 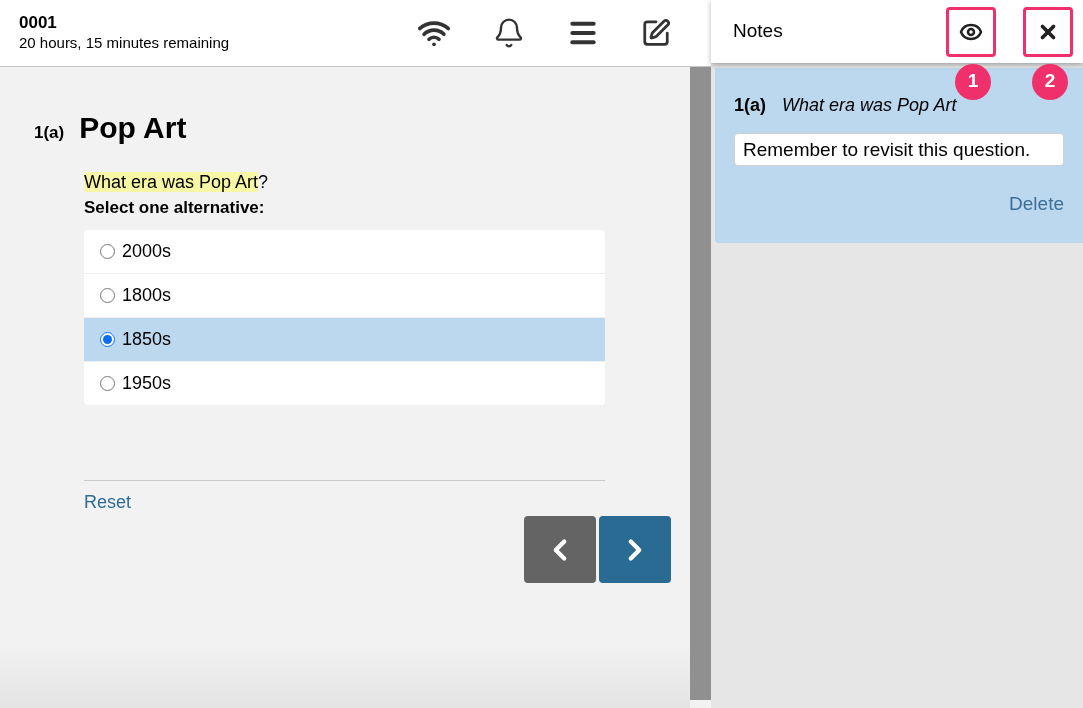 What do you see at coordinates (344, 251) in the screenshot?
I see `answer-option: 2000s` at bounding box center [344, 251].